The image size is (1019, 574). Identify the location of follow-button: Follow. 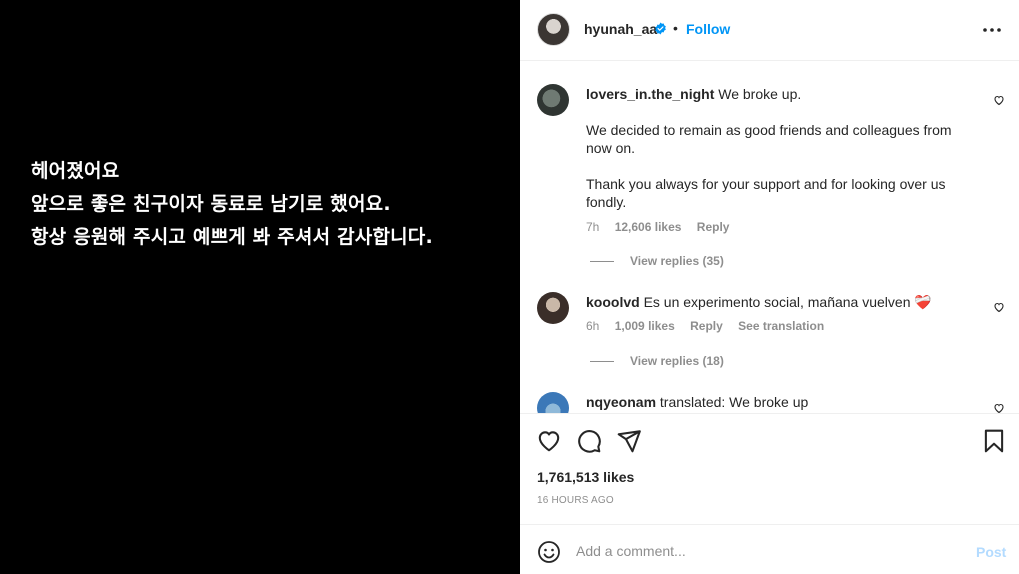
(708, 29).